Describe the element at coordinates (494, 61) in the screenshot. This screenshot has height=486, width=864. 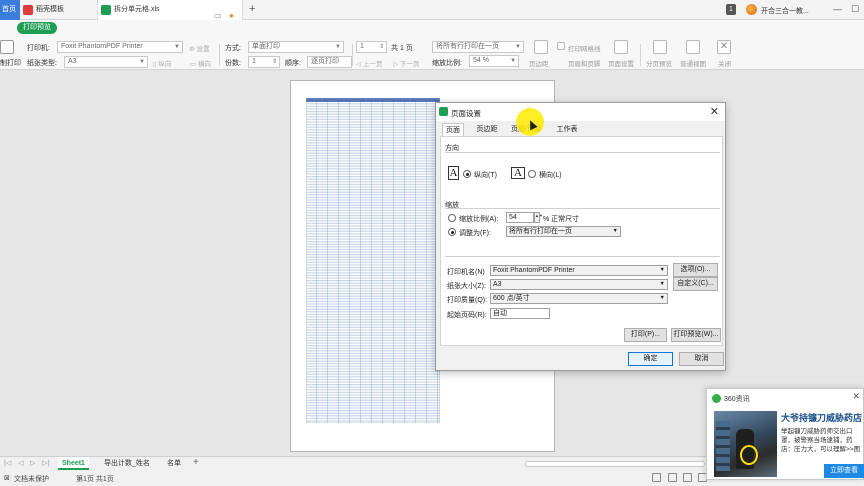
I see `zoom-select: 54 % ▼` at that location.